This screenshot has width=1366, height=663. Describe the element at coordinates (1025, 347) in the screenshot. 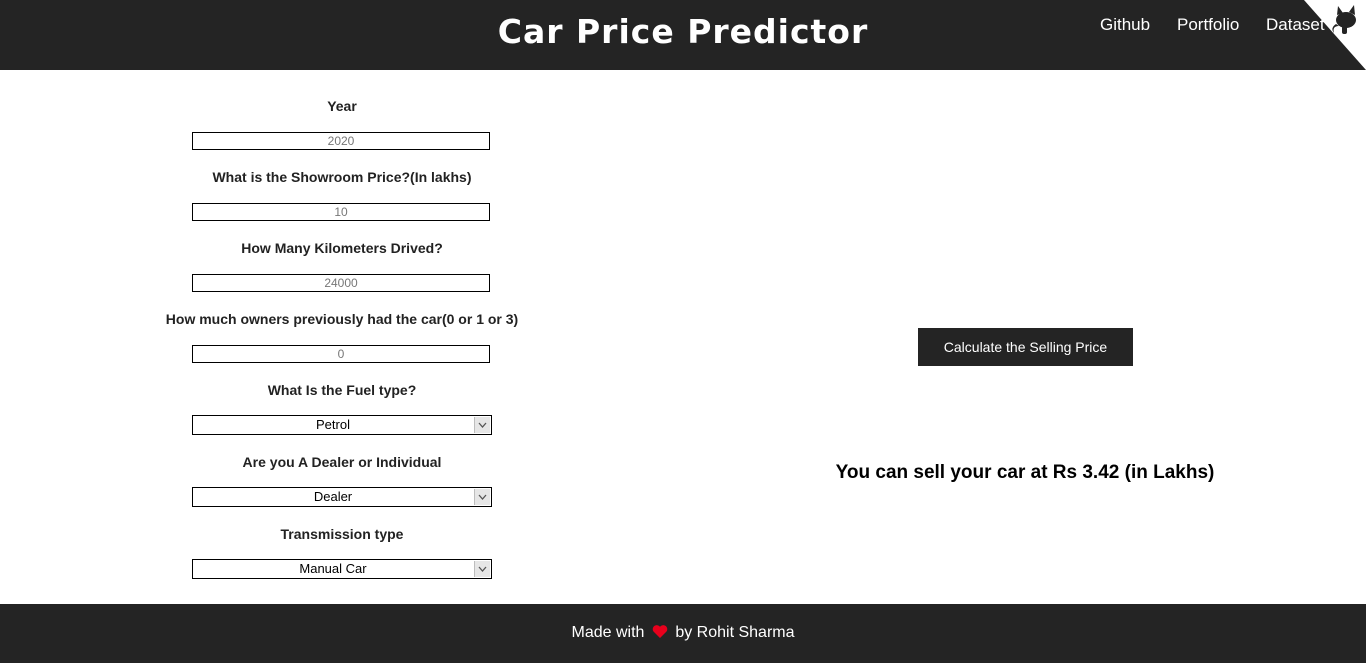

I see `calculate-price-button: Calculate the Selling Price` at that location.